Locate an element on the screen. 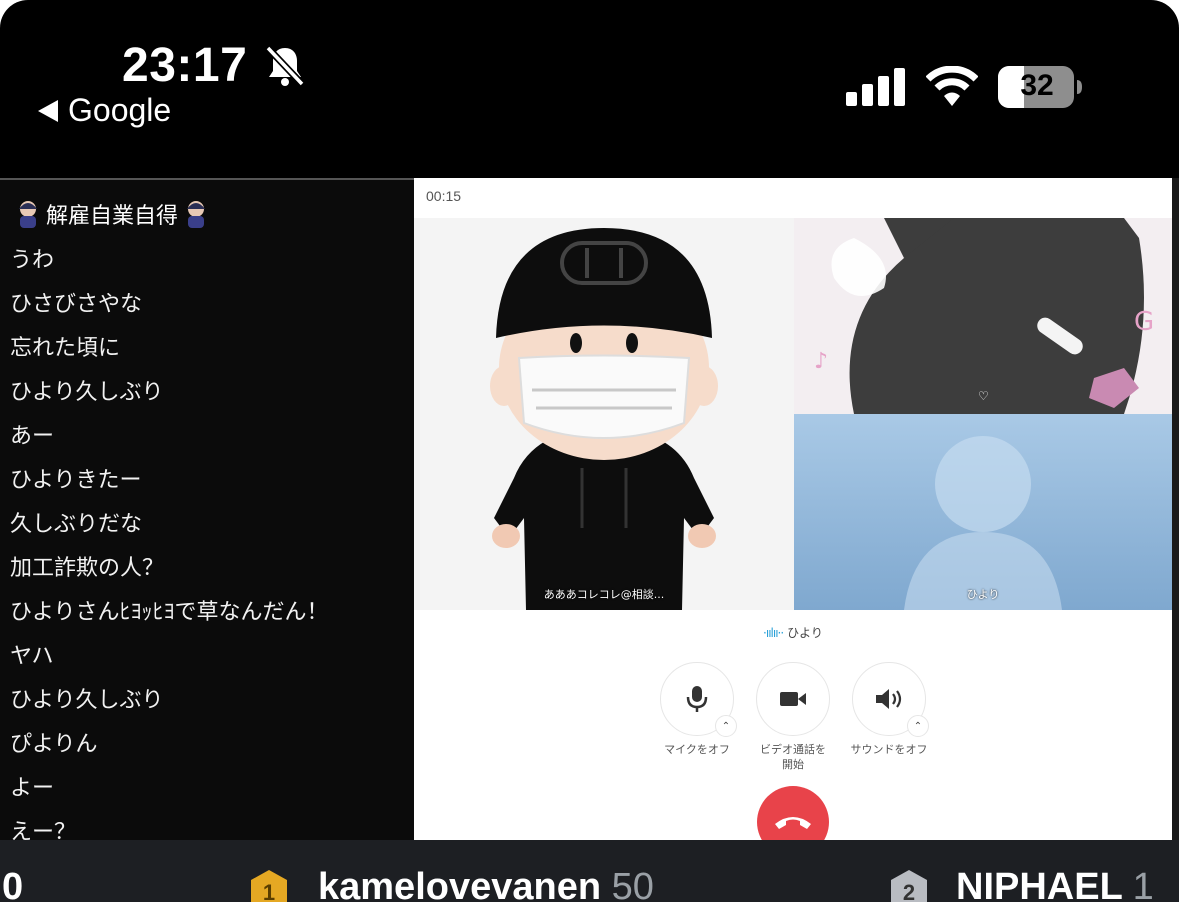 Image resolution: width=1179 pixels, height=902 pixels. rank-2-silver-medal-icon: 2 is located at coordinates (909, 886).